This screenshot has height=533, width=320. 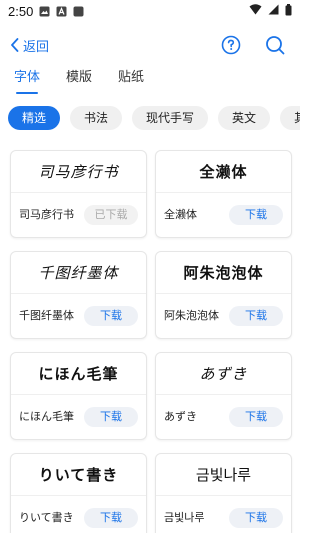 I want to click on font-card: りいて書き りいて書き 下载, so click(x=78, y=493).